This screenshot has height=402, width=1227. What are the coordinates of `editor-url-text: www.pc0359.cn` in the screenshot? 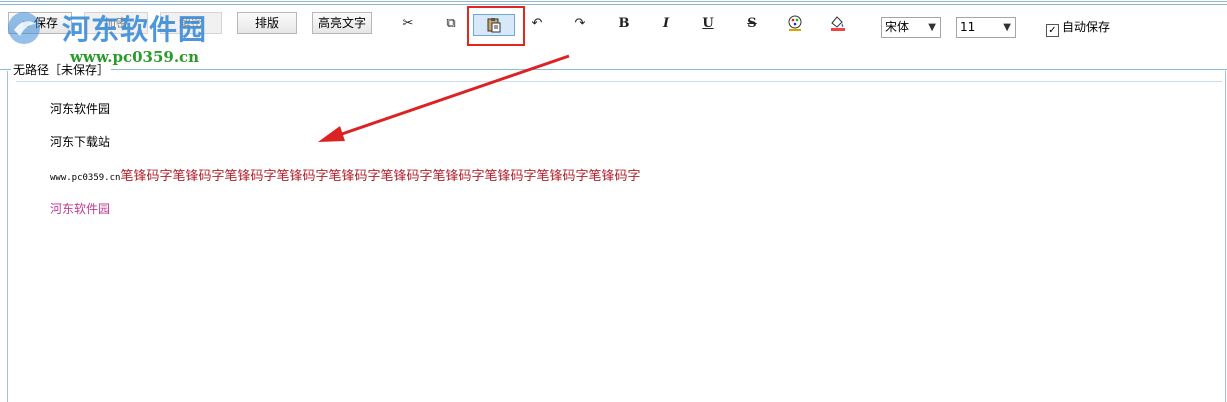 It's located at (85, 178).